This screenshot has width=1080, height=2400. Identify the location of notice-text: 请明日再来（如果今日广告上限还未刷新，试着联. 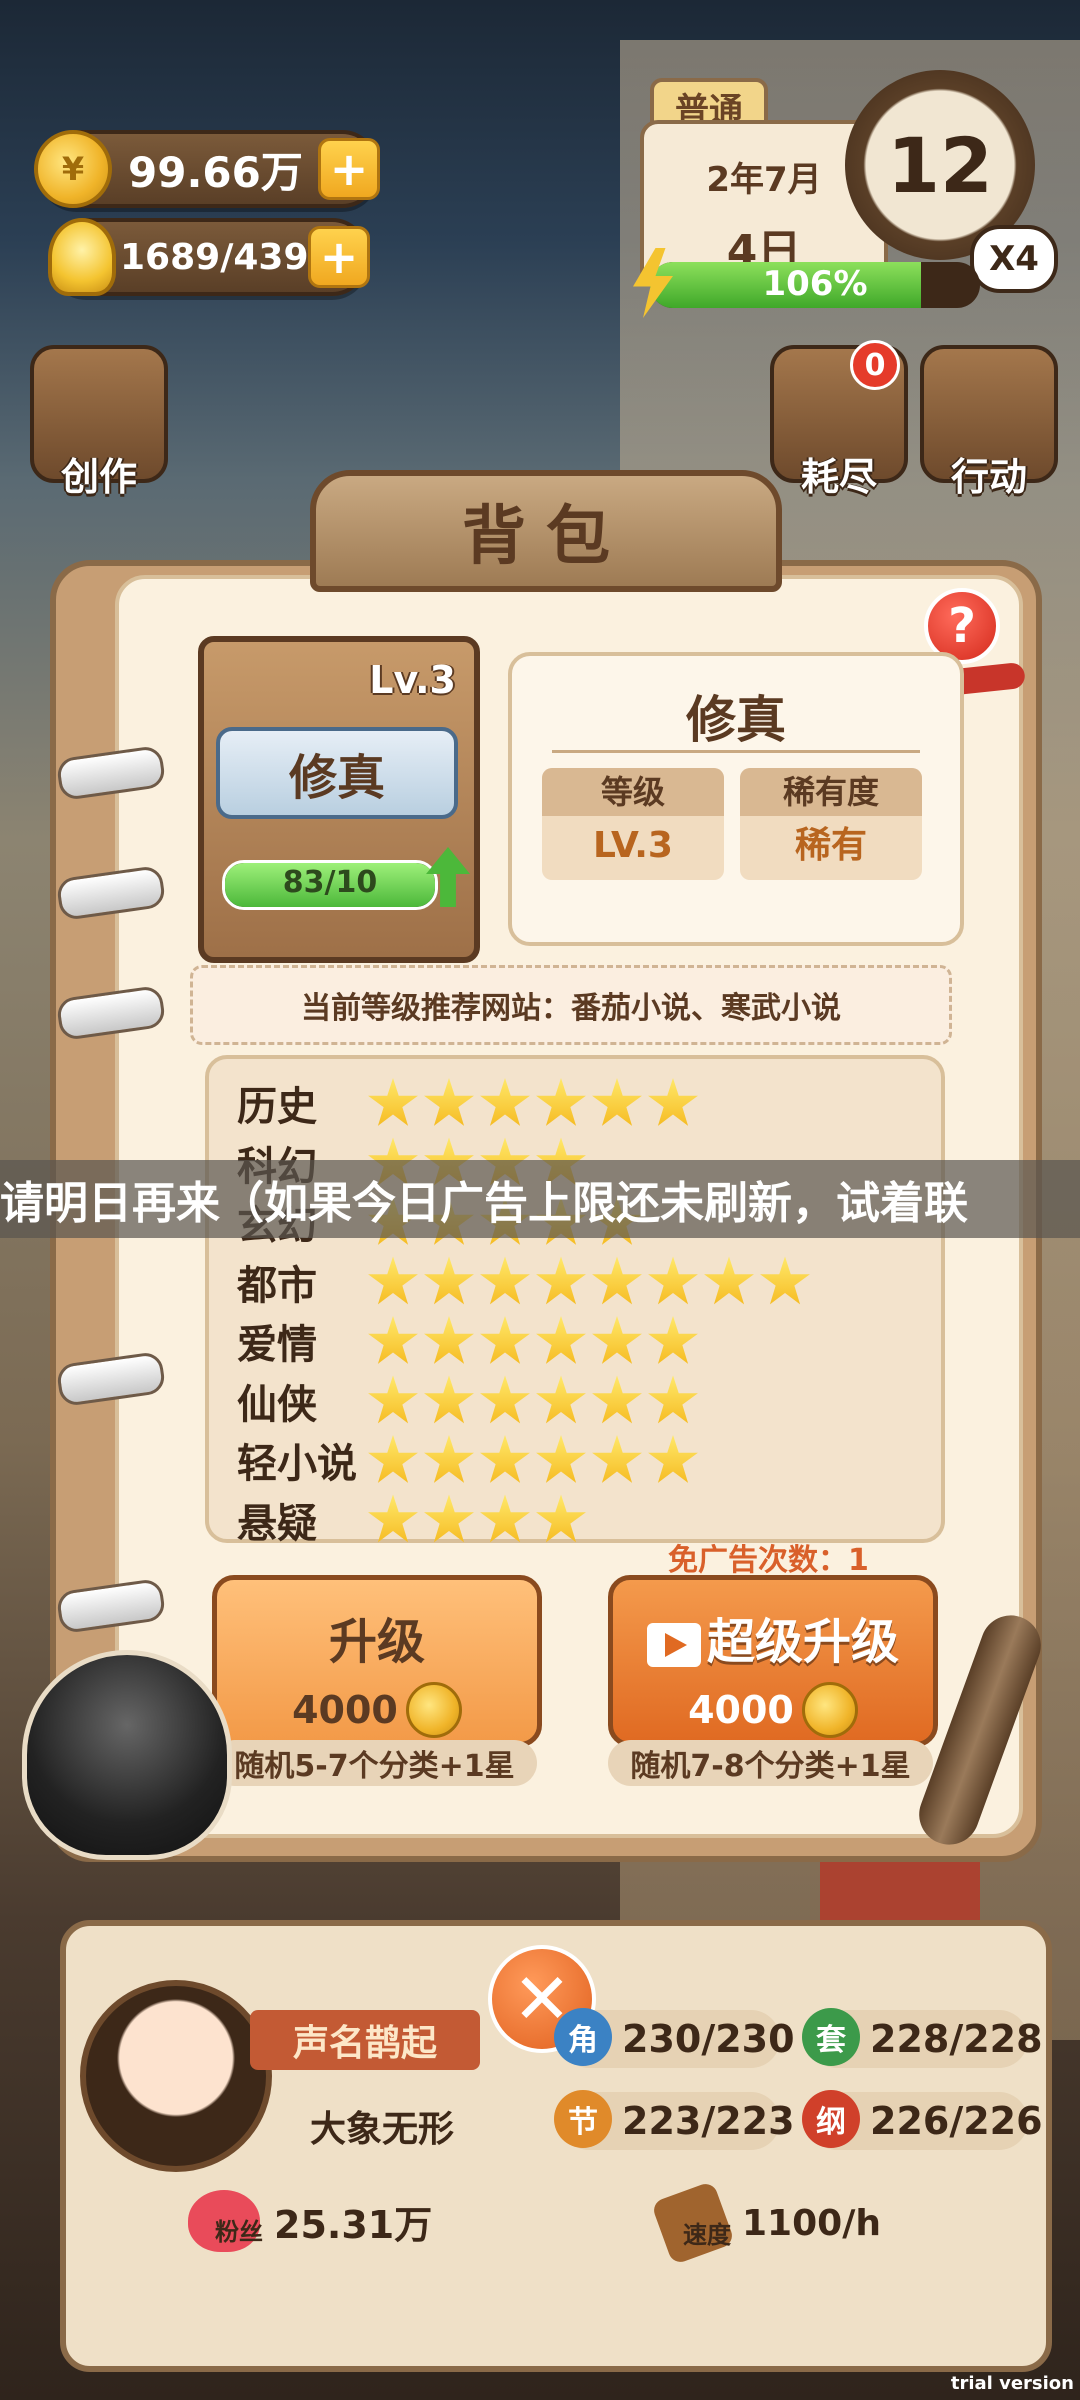
(484, 1203).